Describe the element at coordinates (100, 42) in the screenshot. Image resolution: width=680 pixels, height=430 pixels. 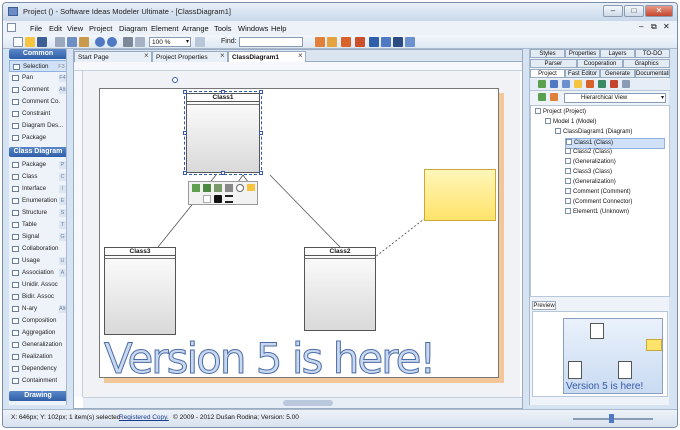
I see `undo-icon` at that location.